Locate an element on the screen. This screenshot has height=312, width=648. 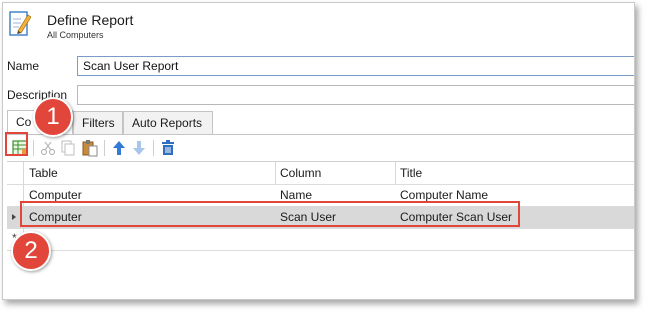
paste-icon is located at coordinates (90, 148).